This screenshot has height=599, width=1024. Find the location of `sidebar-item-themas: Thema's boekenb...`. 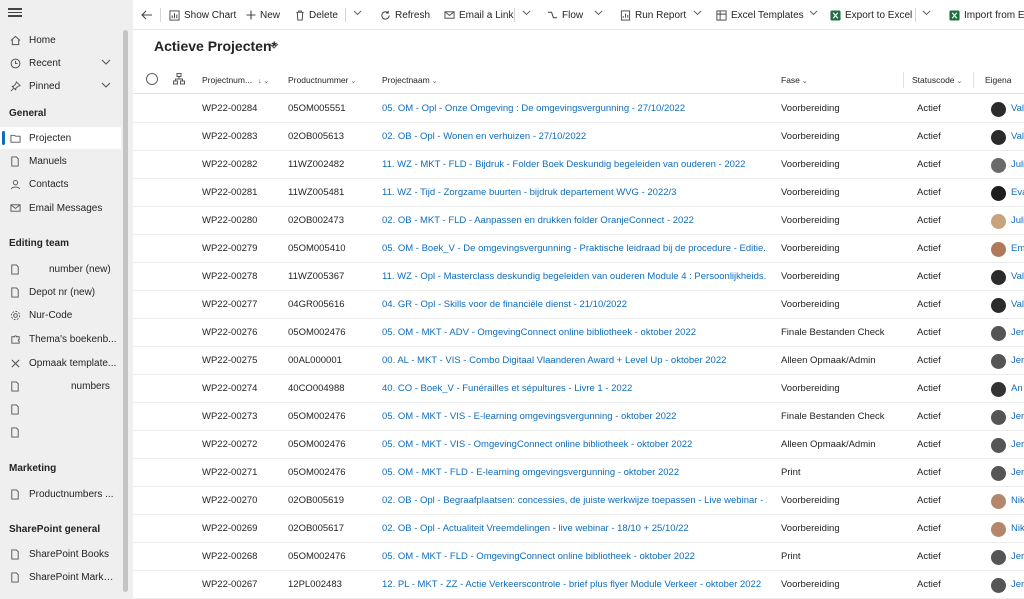

sidebar-item-themas: Thema's boekenb... is located at coordinates (60, 339).